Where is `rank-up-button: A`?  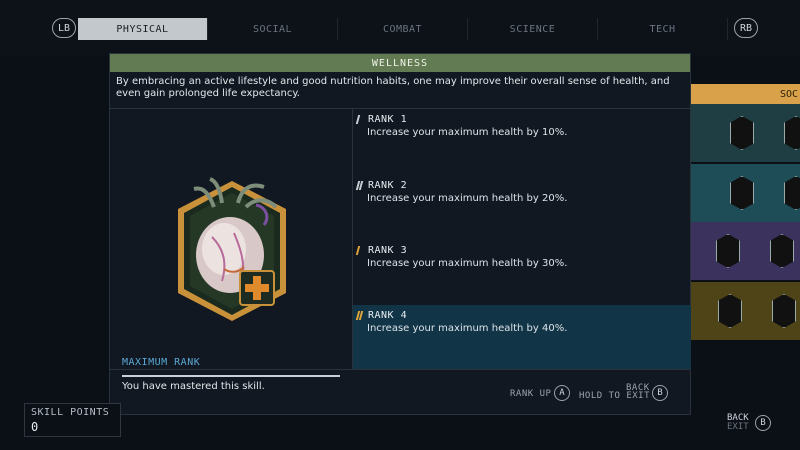 rank-up-button: A is located at coordinates (562, 393).